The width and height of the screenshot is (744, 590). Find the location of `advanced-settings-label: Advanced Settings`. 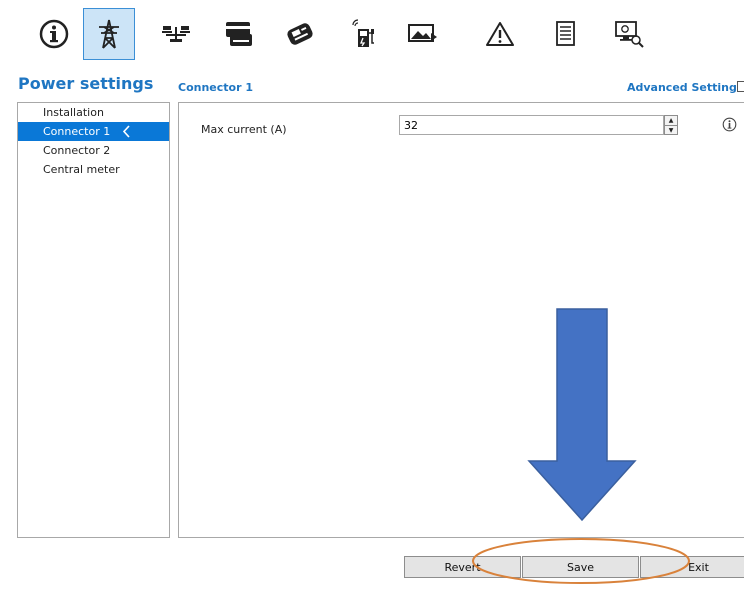

advanced-settings-label: Advanced Settings is located at coordinates (685, 87).